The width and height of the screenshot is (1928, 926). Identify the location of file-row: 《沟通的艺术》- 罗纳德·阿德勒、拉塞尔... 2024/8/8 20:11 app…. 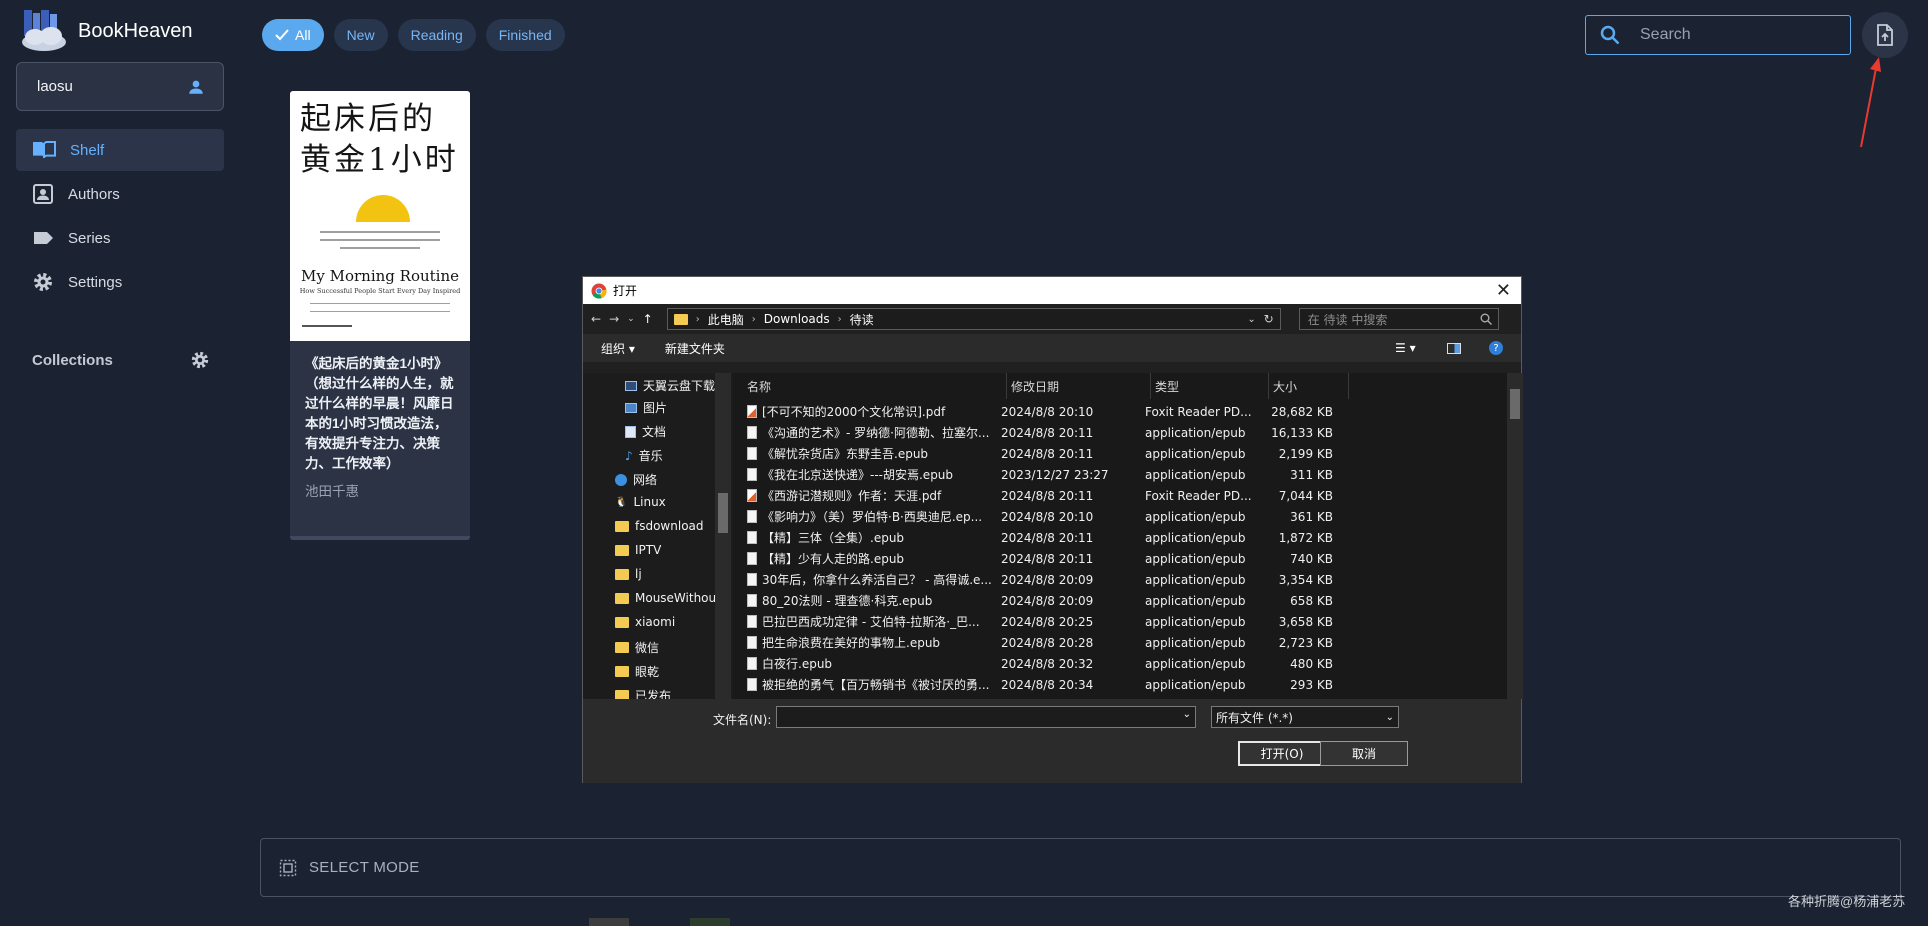
(1119, 432).